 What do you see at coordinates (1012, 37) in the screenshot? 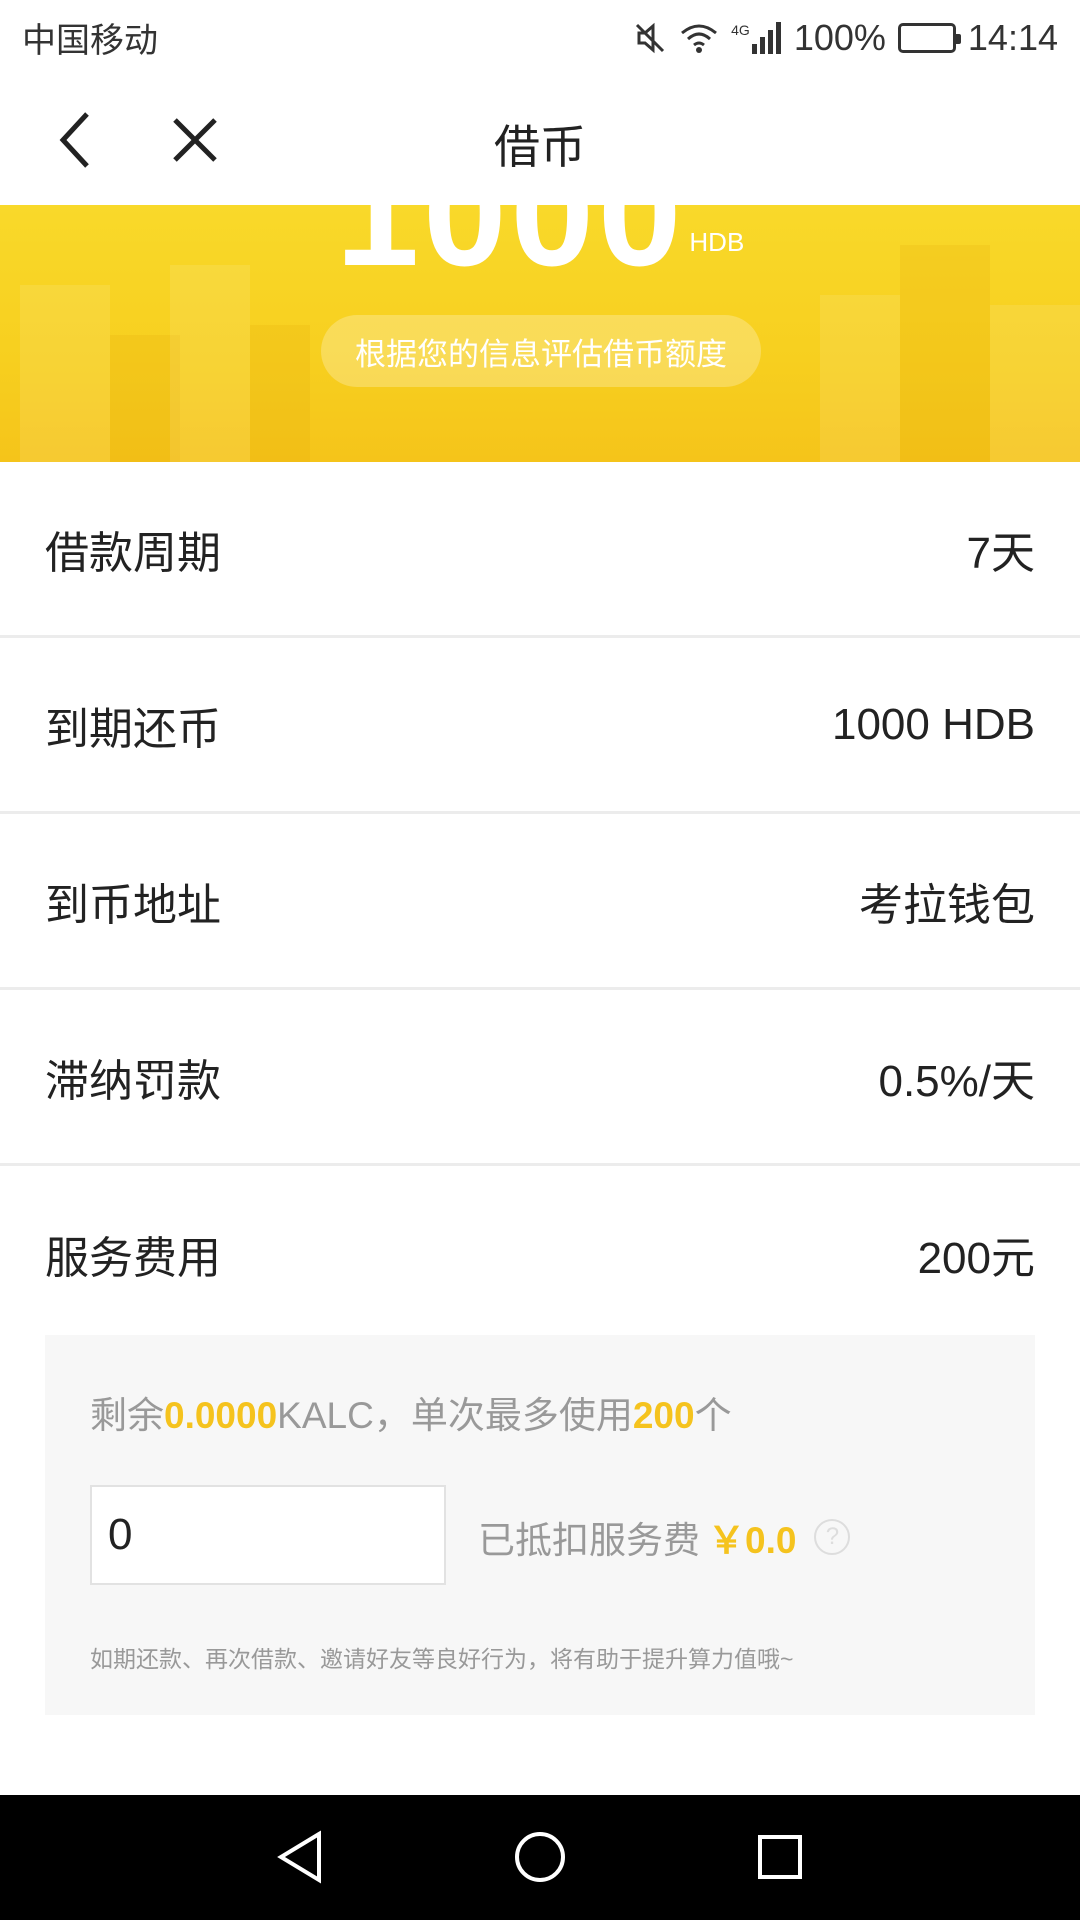
I see `clock: 14:14` at bounding box center [1012, 37].